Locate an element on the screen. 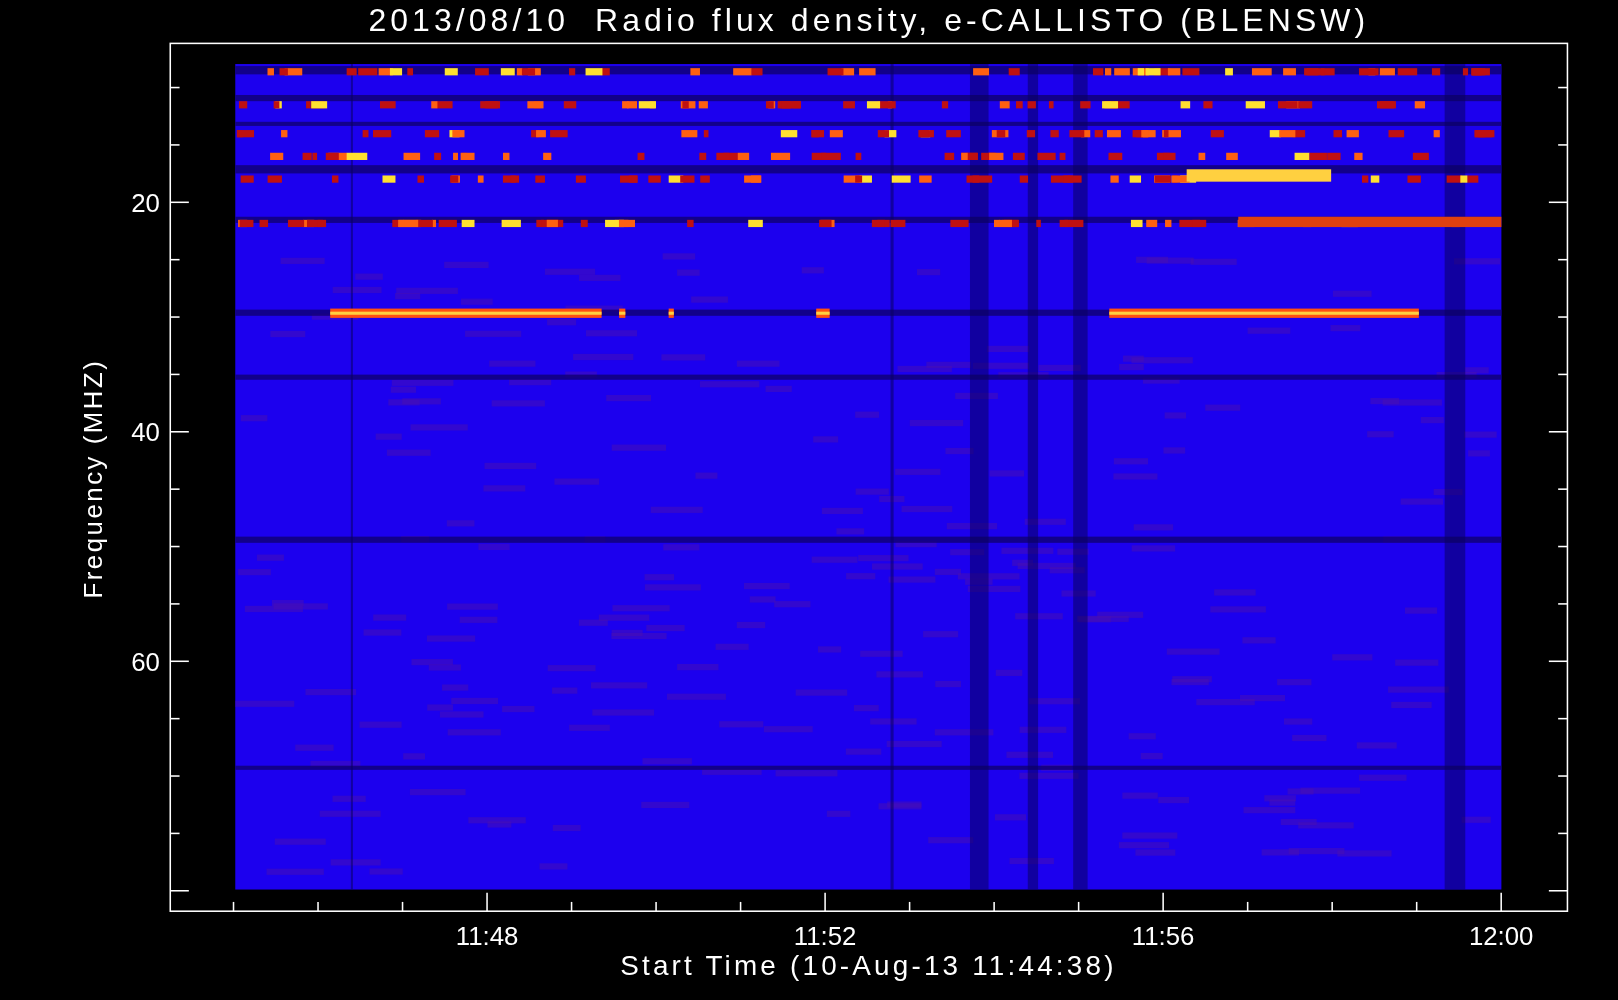 The width and height of the screenshot is (1618, 1000). x-tick-label: 12:00 is located at coordinates (1501, 936).